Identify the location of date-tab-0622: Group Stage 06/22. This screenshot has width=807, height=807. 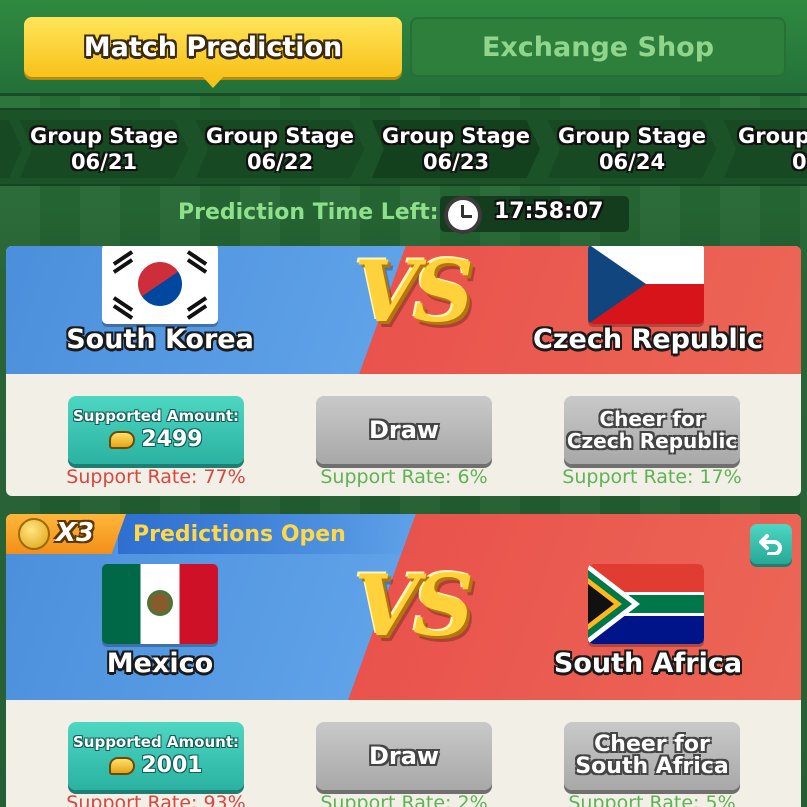
(280, 149).